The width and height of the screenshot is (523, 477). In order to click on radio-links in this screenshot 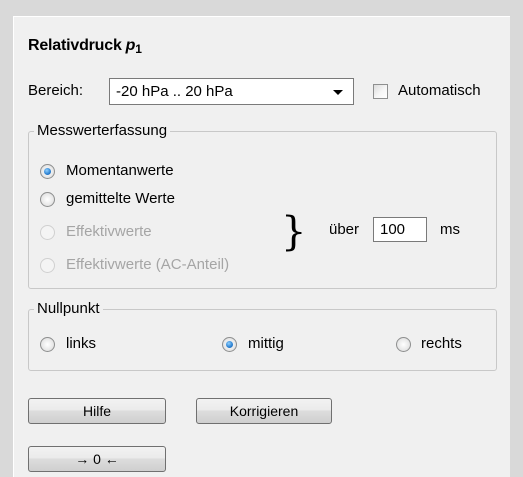, I will do `click(47, 344)`.